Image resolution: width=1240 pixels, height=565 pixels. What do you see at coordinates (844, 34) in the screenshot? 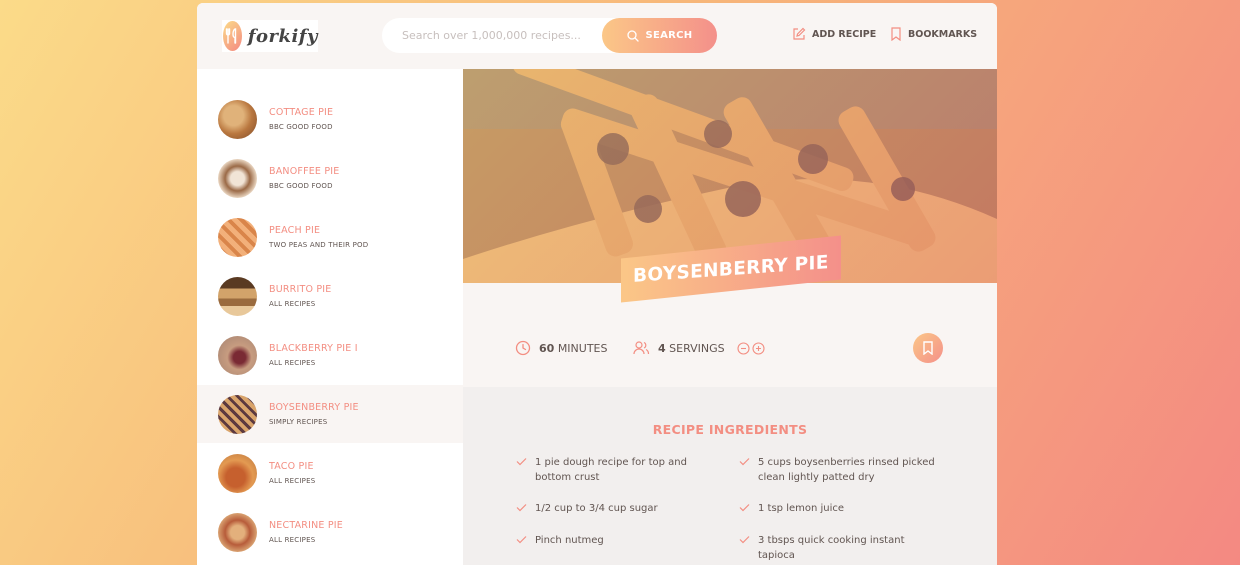
I see `add-recipe-label: ADD RECIPE` at bounding box center [844, 34].